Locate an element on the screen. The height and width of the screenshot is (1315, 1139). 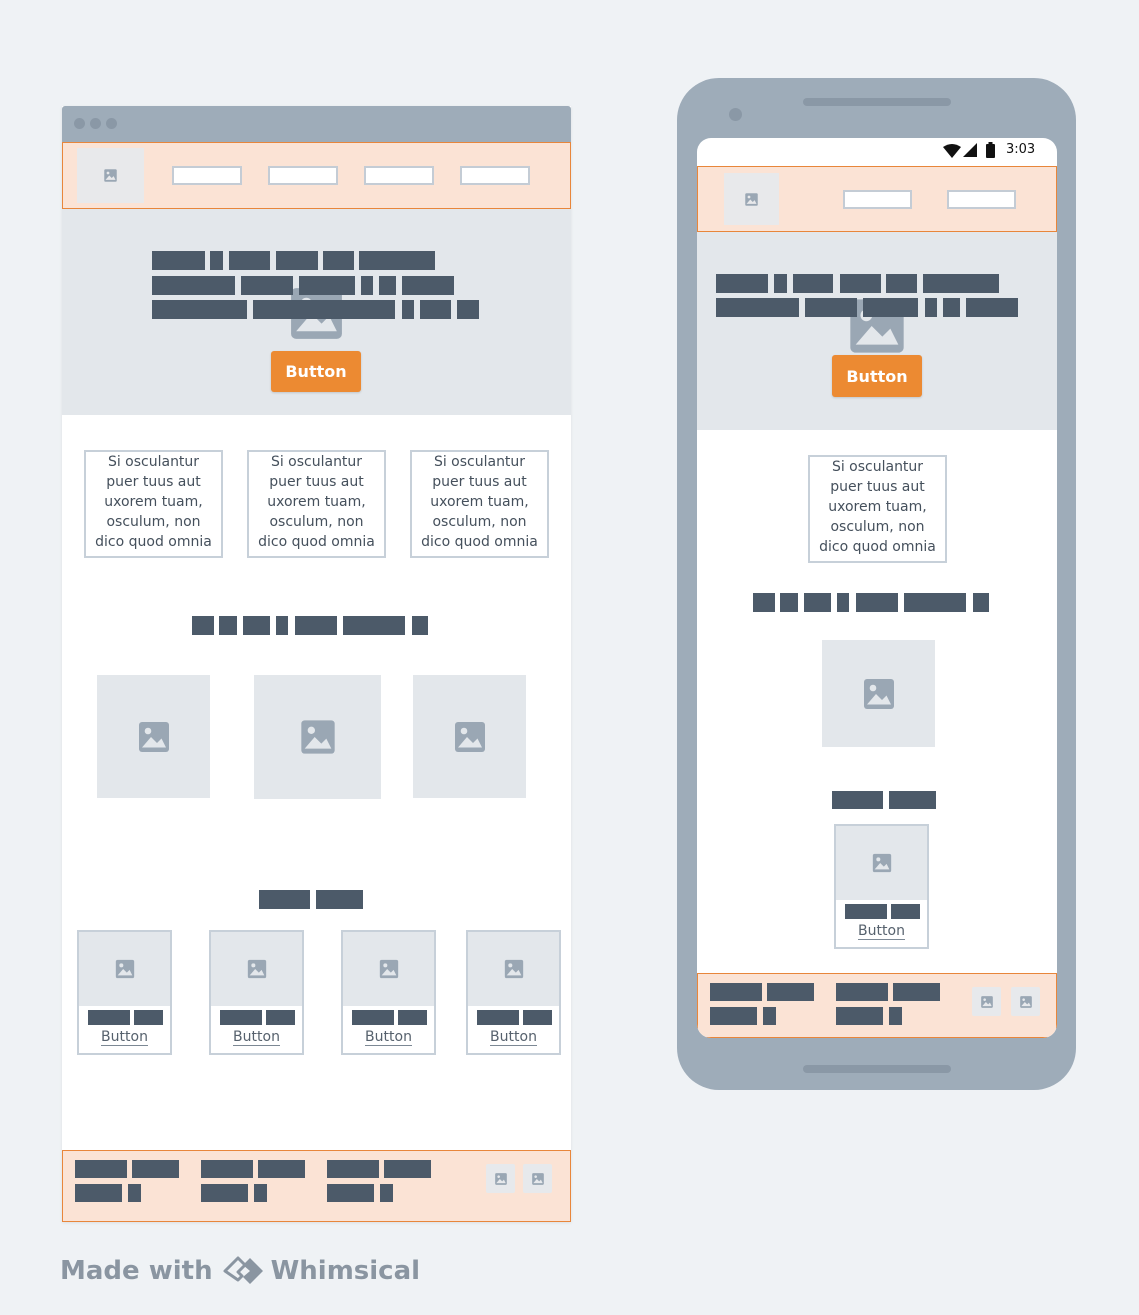
battery-icon is located at coordinates (990, 150).